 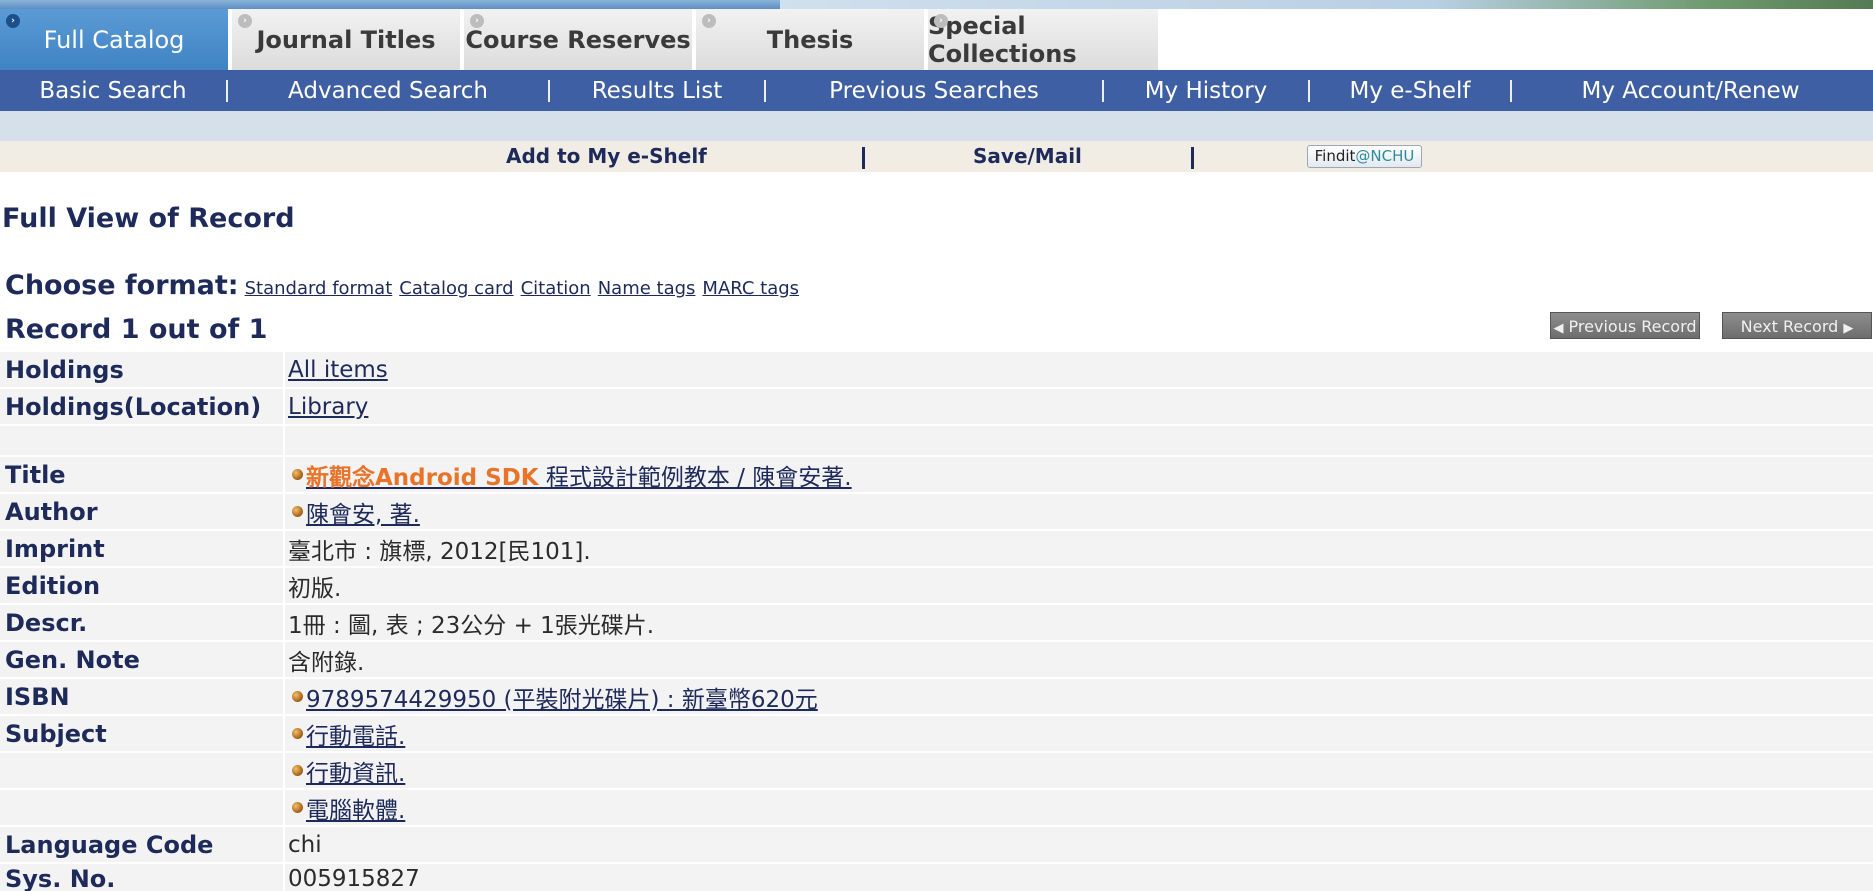 I want to click on table-row: Title 新觀念Android SDK 程式設計範例教本 / 陳會安著., so click(x=936, y=475).